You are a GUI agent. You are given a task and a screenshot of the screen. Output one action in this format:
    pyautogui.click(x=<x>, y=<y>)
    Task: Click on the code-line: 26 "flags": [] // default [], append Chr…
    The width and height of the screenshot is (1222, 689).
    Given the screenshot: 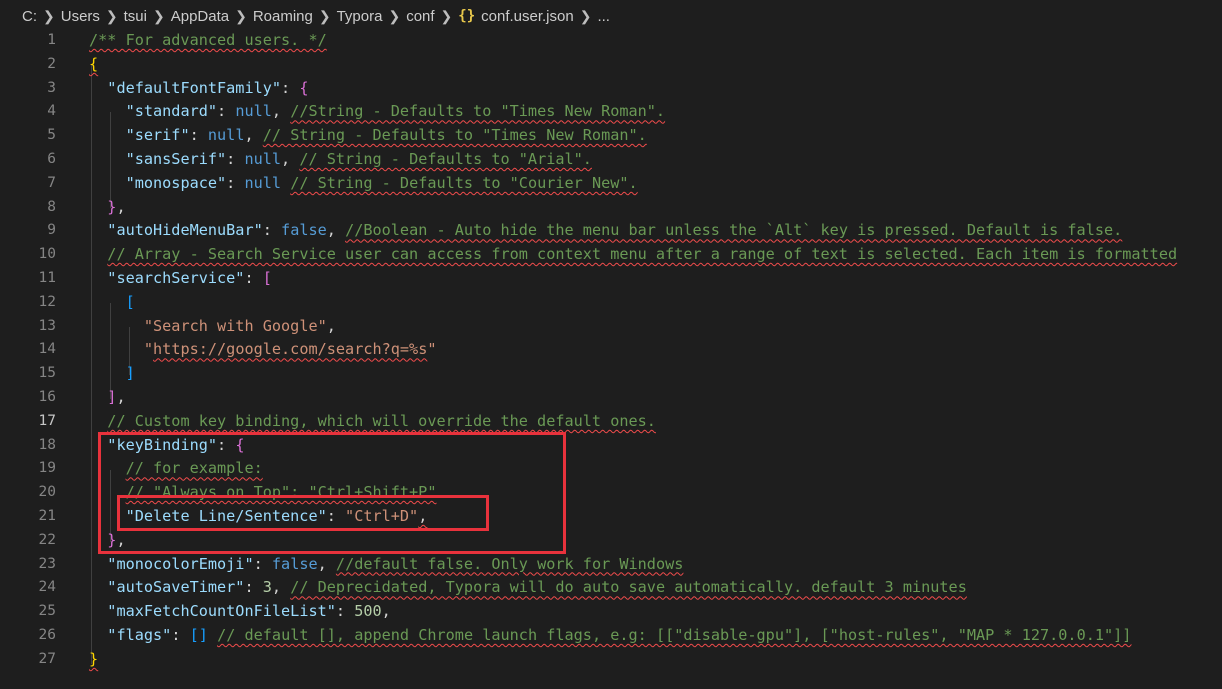 What is the action you would take?
    pyautogui.click(x=611, y=635)
    